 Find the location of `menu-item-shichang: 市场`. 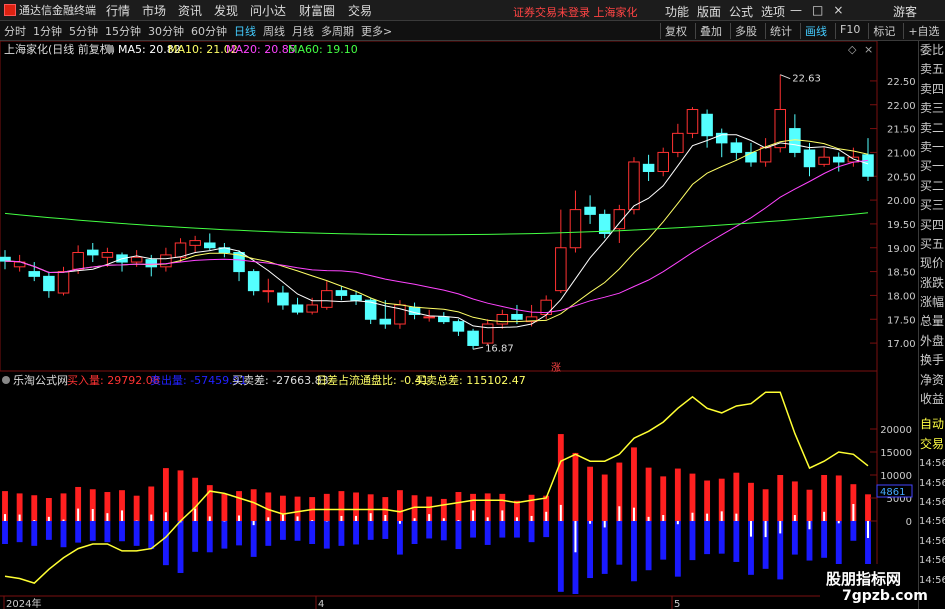

menu-item-shichang: 市场 is located at coordinates (154, 10).